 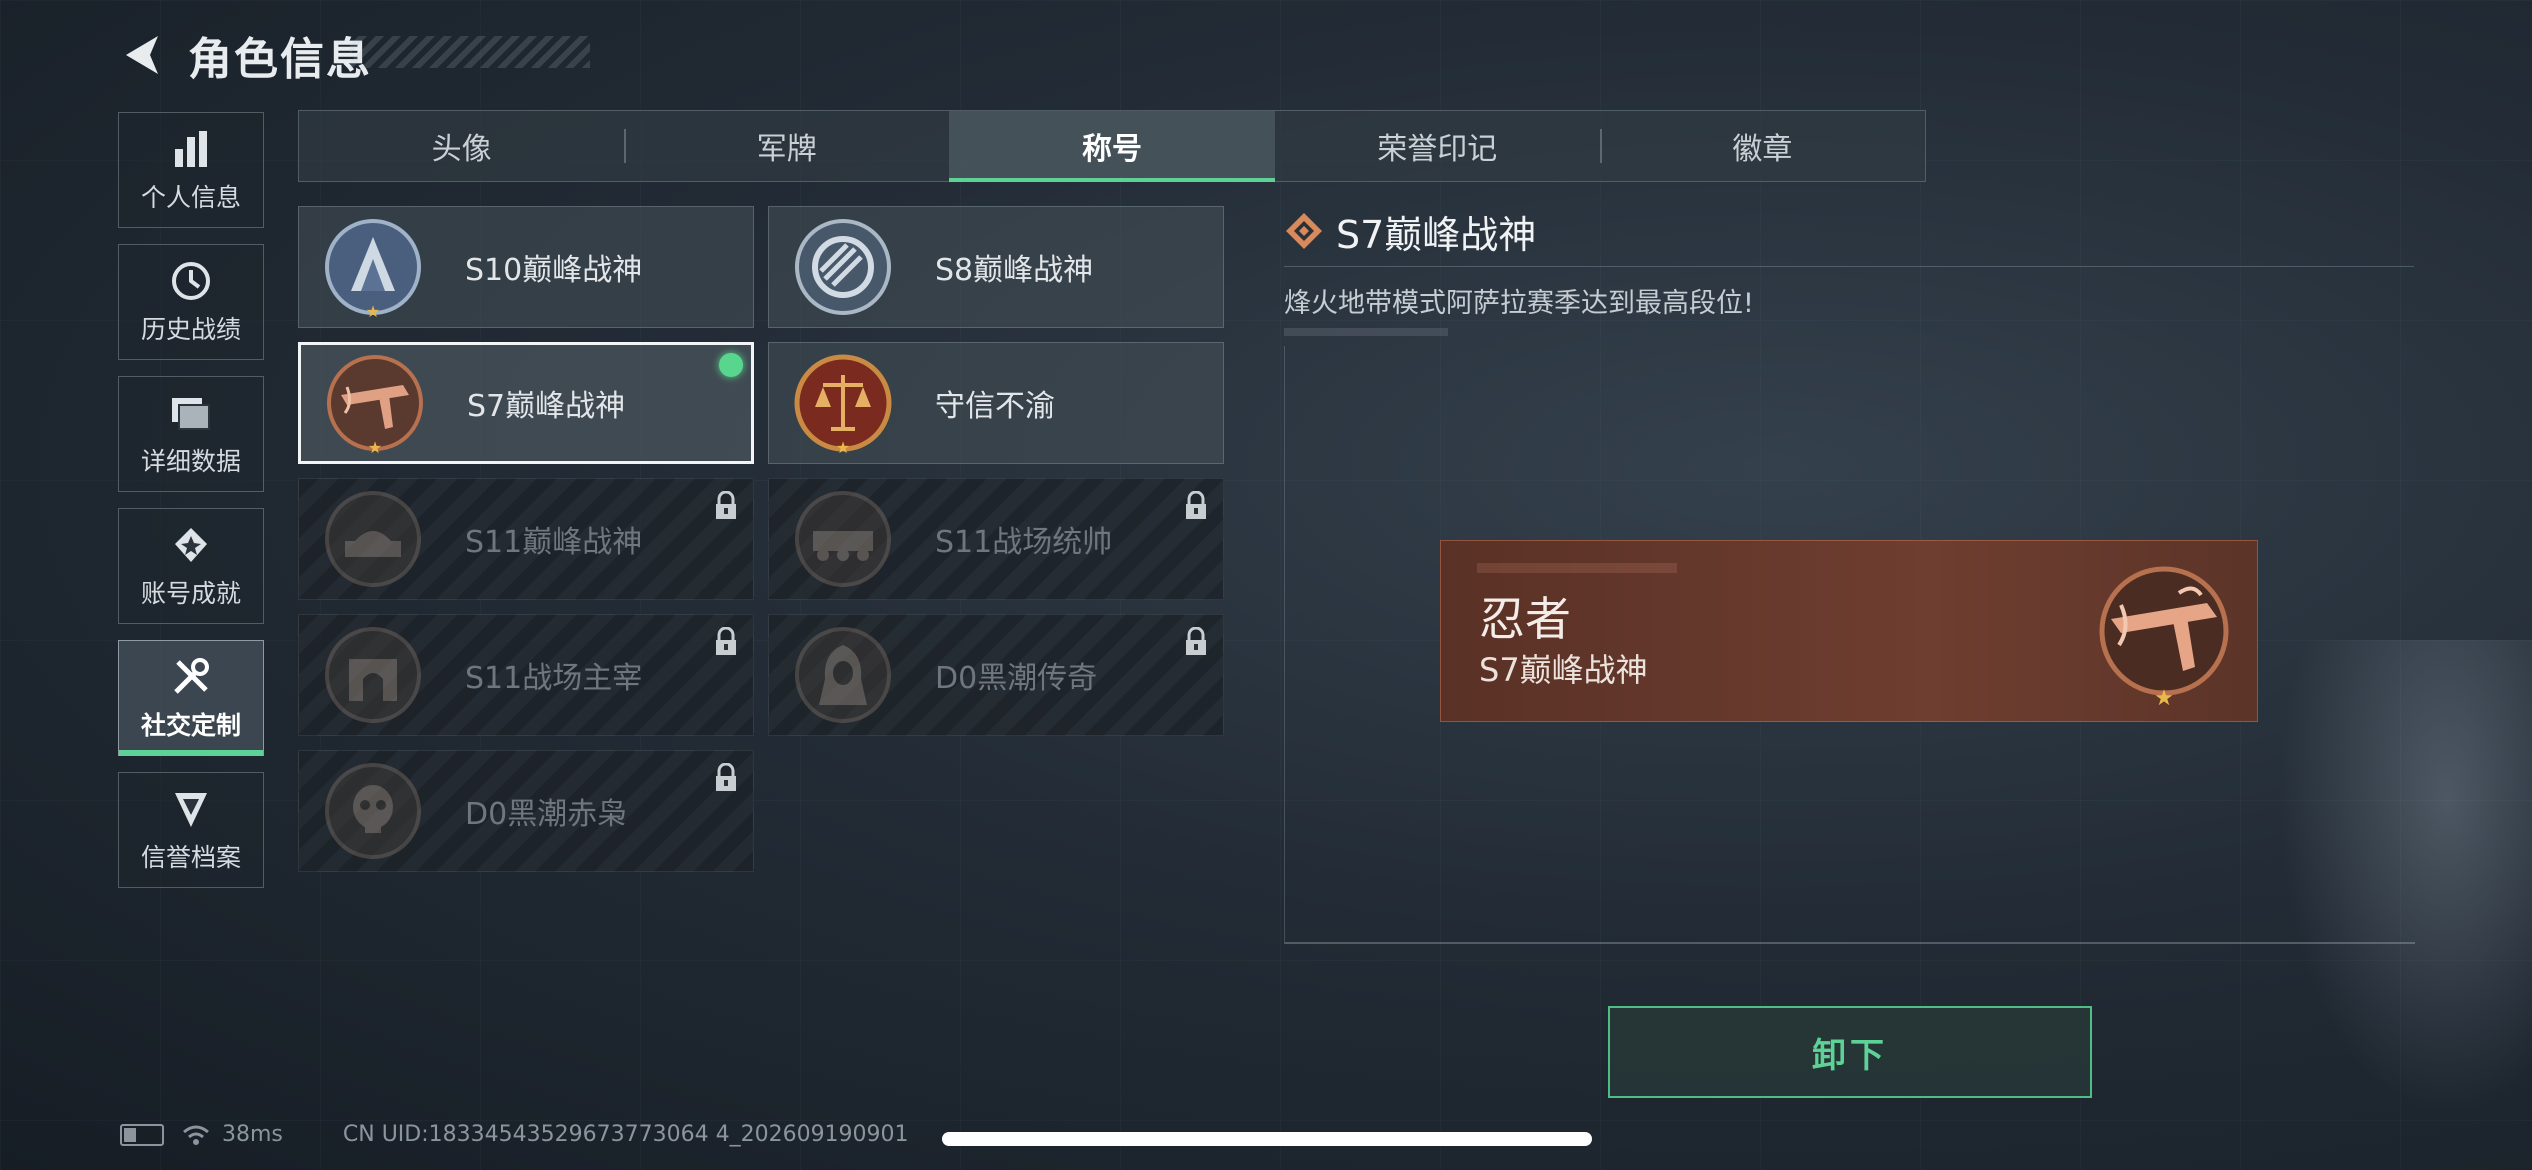 What do you see at coordinates (1437, 146) in the screenshot?
I see `tab-honor-mark: 荣誉印记` at bounding box center [1437, 146].